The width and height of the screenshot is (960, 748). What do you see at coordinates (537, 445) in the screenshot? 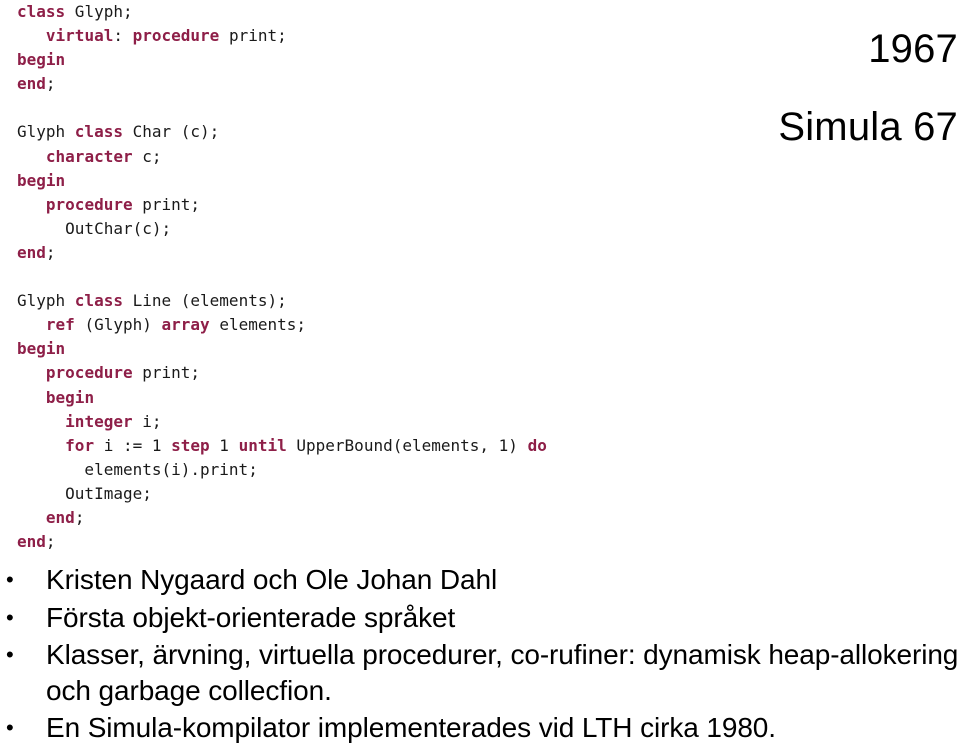
I see `code-keyword: do` at bounding box center [537, 445].